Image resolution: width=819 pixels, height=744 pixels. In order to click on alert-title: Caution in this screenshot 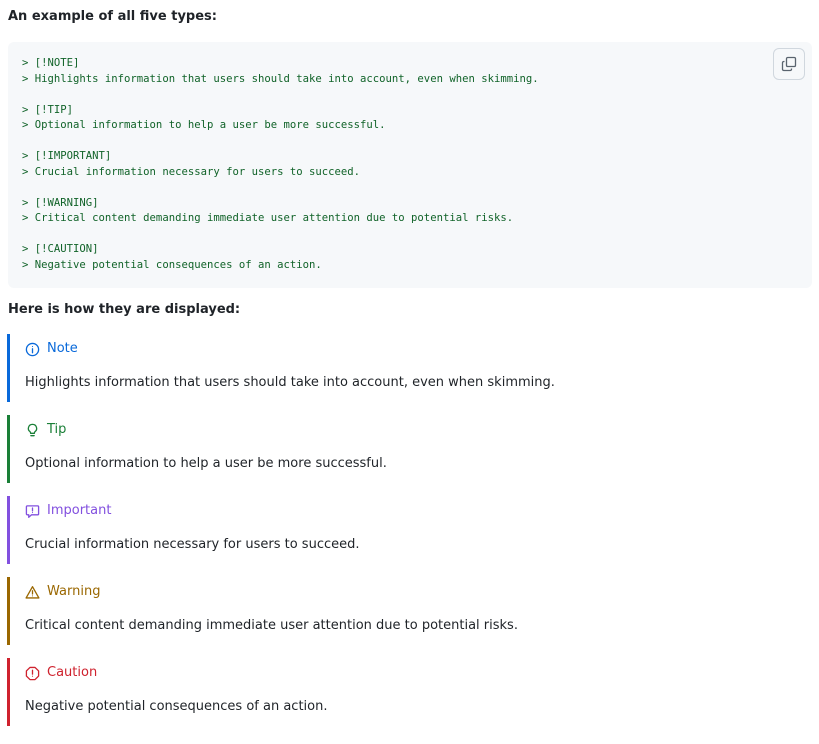, I will do `click(61, 673)`.